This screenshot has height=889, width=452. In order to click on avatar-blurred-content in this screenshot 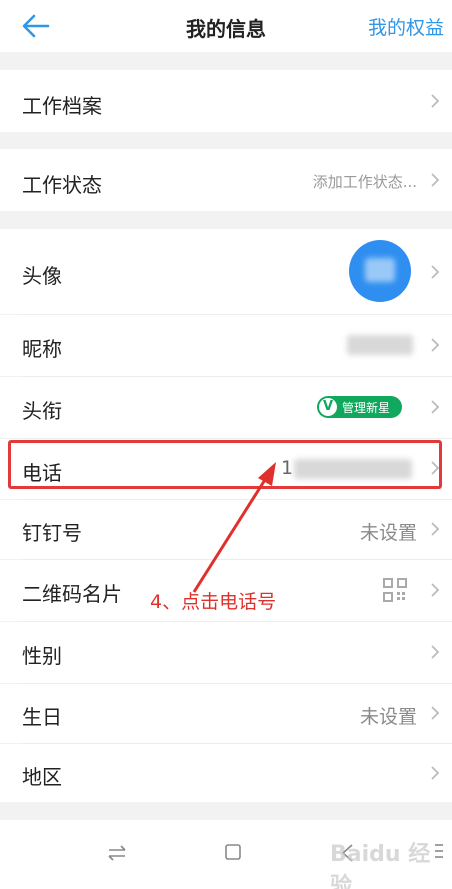, I will do `click(380, 270)`.